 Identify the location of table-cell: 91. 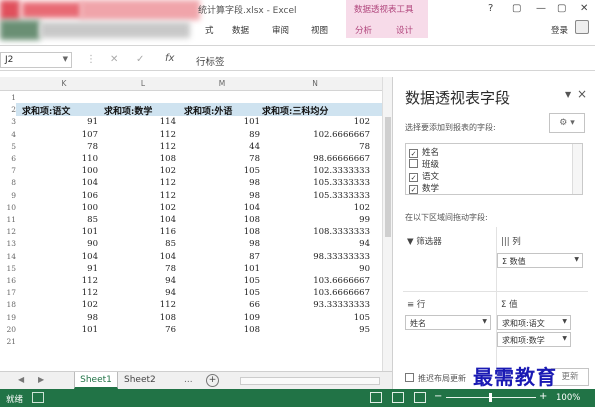
(63, 122).